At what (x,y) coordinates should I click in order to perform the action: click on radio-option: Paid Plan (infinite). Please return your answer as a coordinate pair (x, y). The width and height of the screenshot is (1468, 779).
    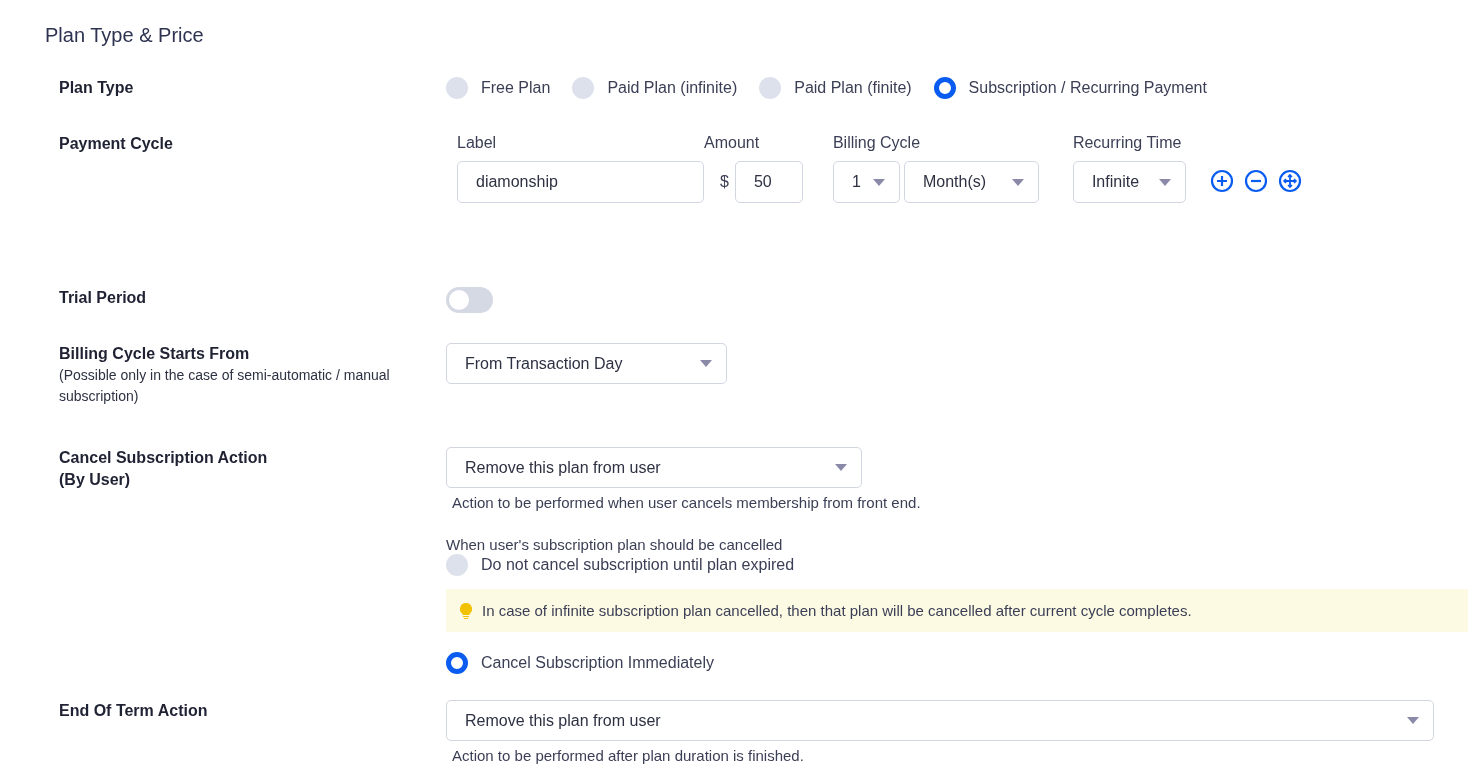
    Looking at the image, I should click on (655, 88).